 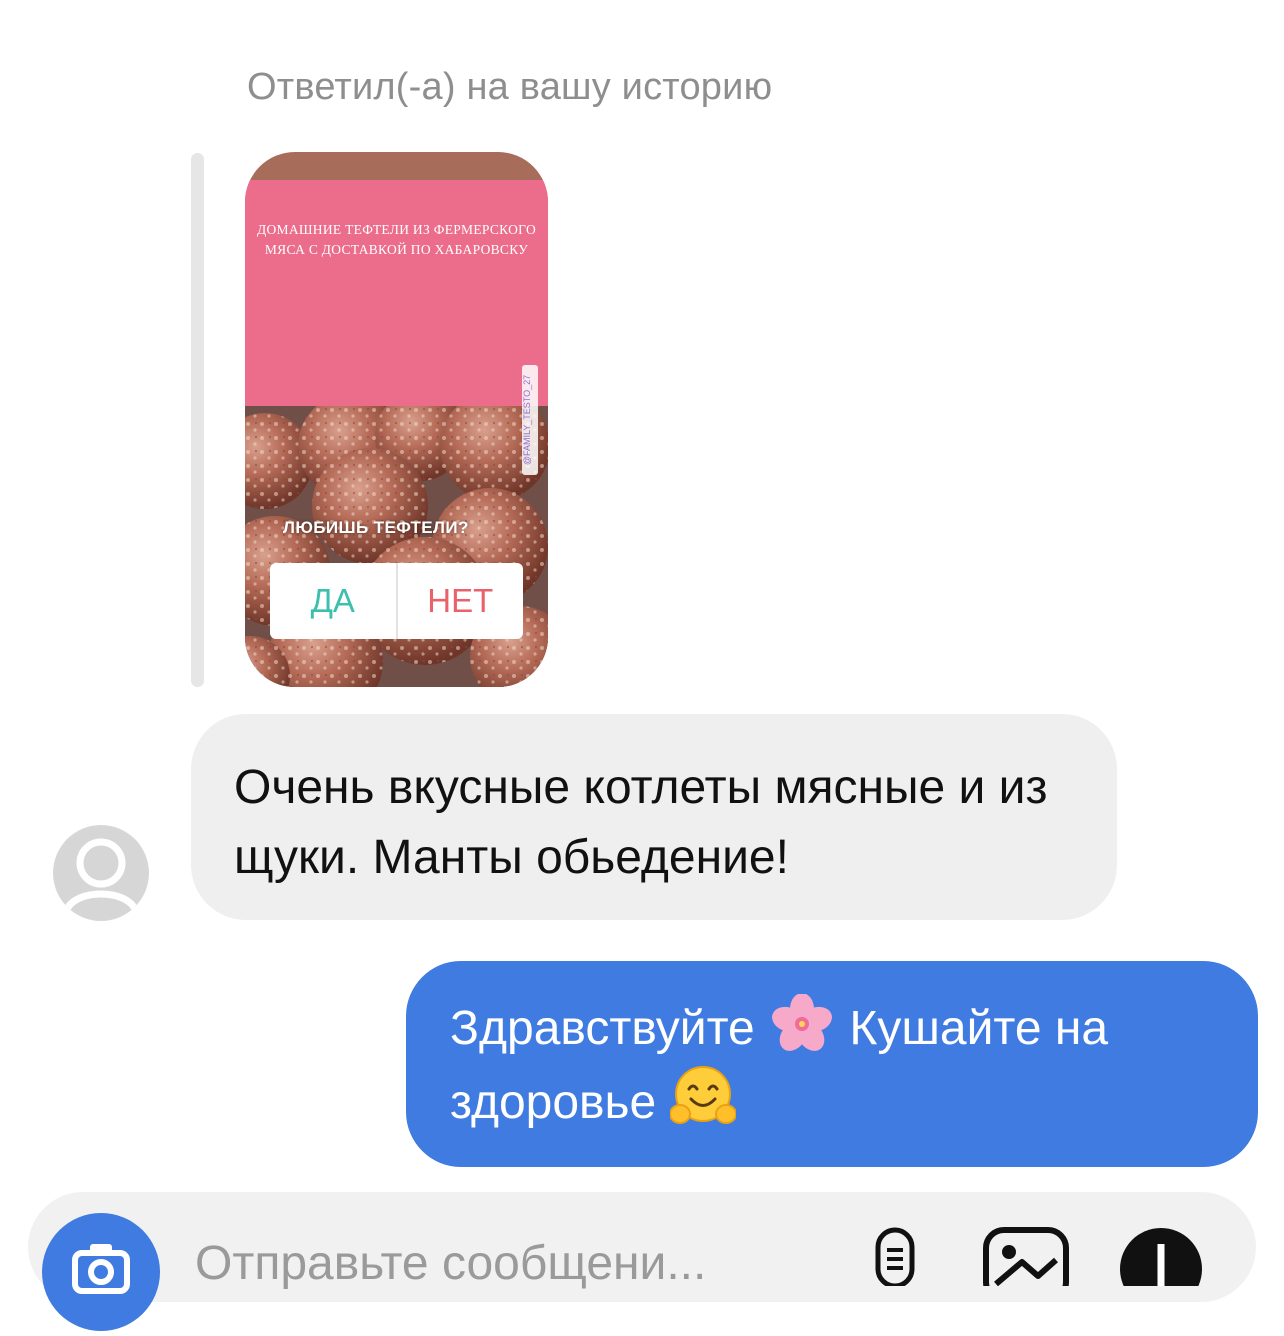 What do you see at coordinates (845, 1066) in the screenshot?
I see `outgoing-message-text: Здравствуйте Кушайте на здоровье` at bounding box center [845, 1066].